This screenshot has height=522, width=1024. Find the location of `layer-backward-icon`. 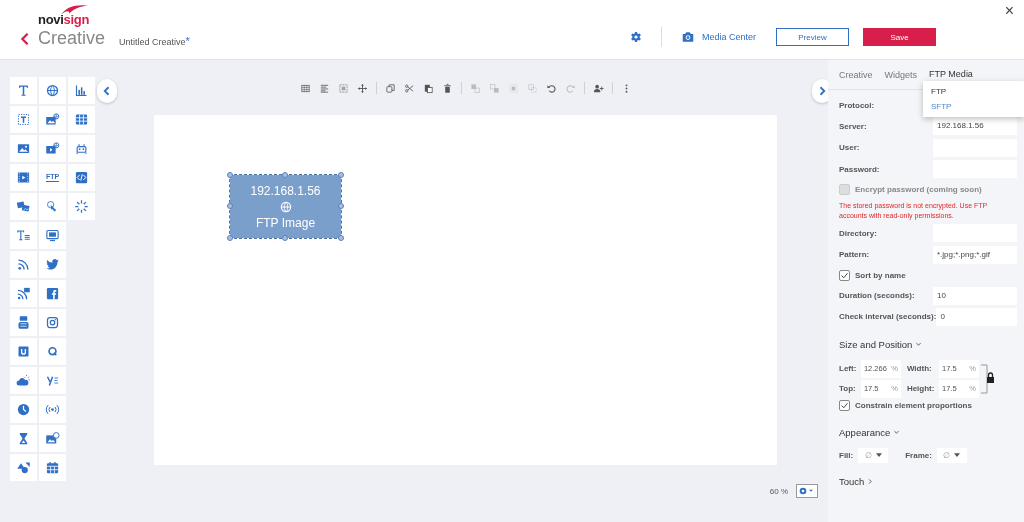

layer-backward-icon is located at coordinates (513, 88).